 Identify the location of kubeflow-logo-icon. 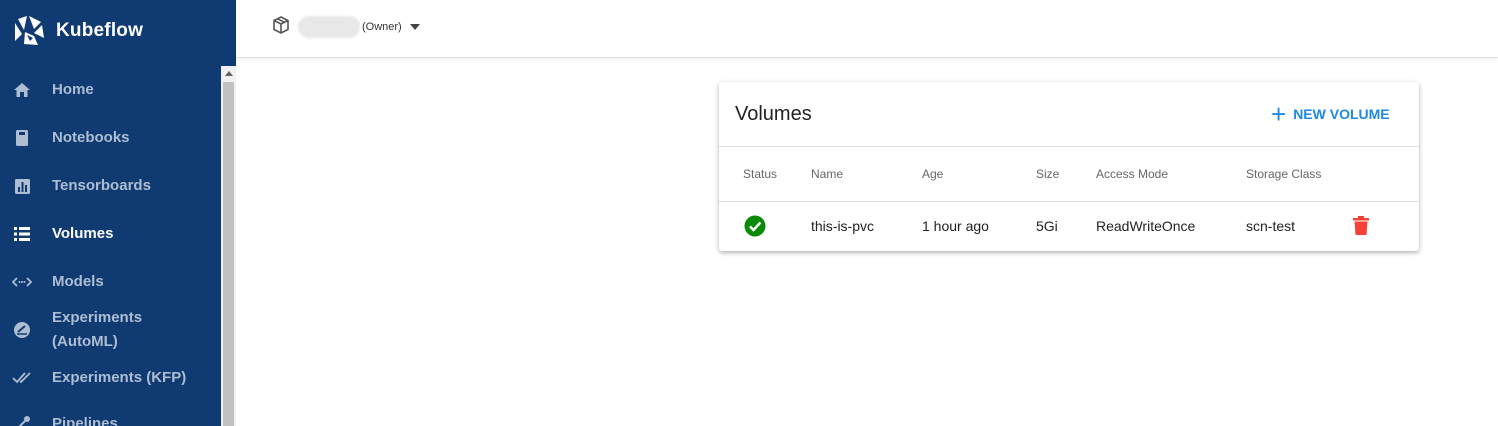
(29, 30).